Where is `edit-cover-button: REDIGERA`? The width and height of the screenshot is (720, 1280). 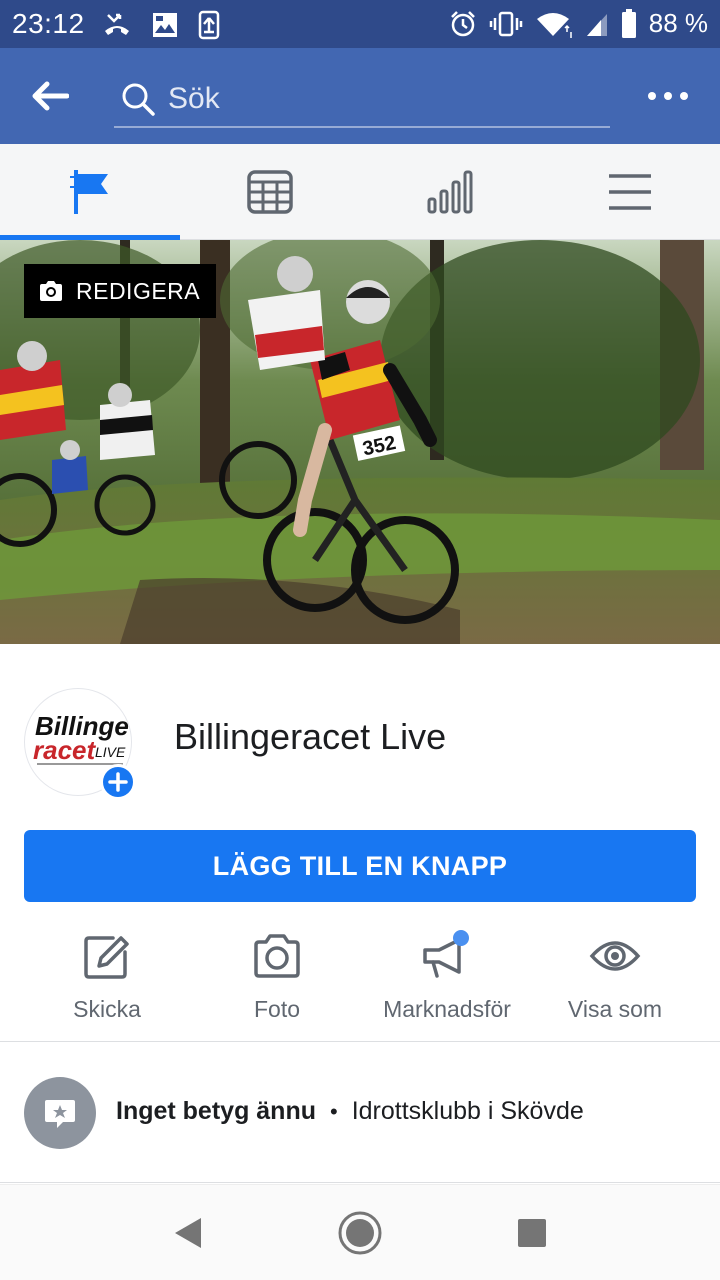 edit-cover-button: REDIGERA is located at coordinates (120, 291).